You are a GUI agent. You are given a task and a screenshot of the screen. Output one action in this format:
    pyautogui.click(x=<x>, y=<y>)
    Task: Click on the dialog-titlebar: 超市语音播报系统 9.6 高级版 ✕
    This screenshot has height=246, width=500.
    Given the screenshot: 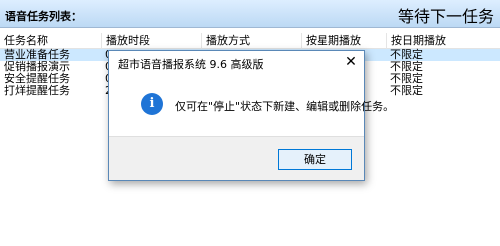 What is the action you would take?
    pyautogui.click(x=236, y=62)
    